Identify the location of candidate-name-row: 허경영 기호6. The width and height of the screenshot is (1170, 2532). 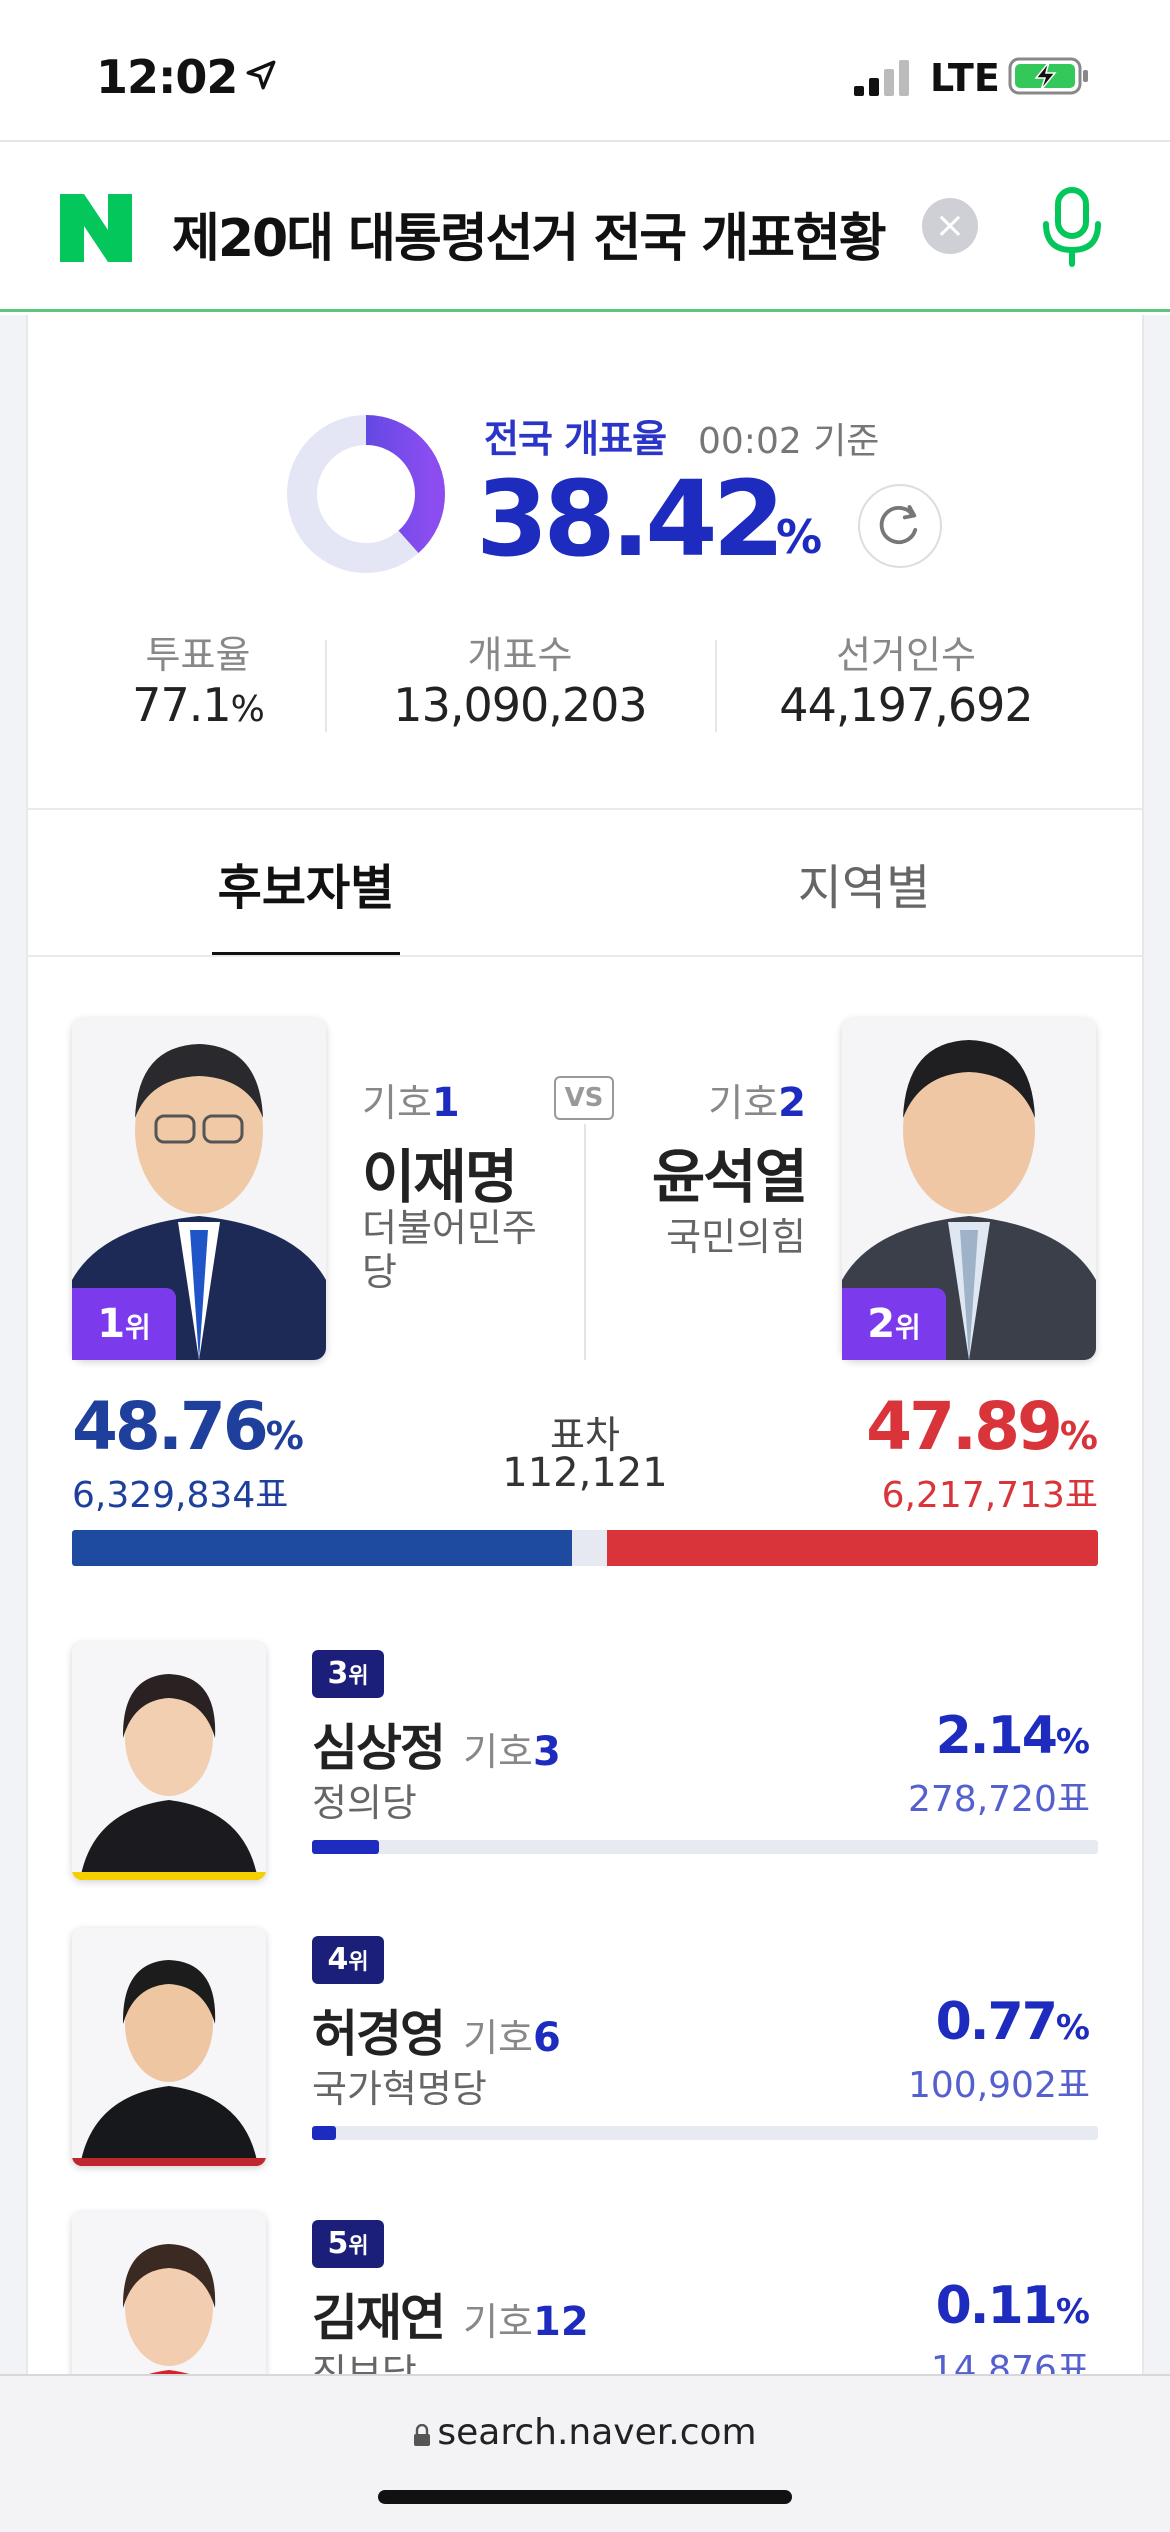
(436, 2030).